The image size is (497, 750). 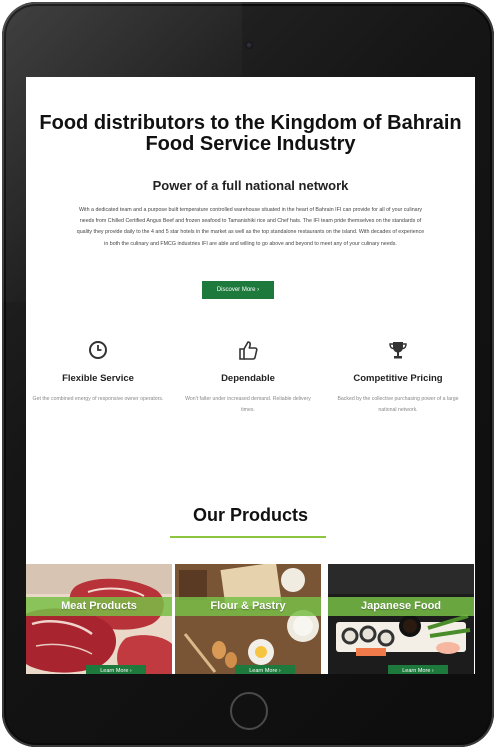 I want to click on heading-underline, so click(x=248, y=537).